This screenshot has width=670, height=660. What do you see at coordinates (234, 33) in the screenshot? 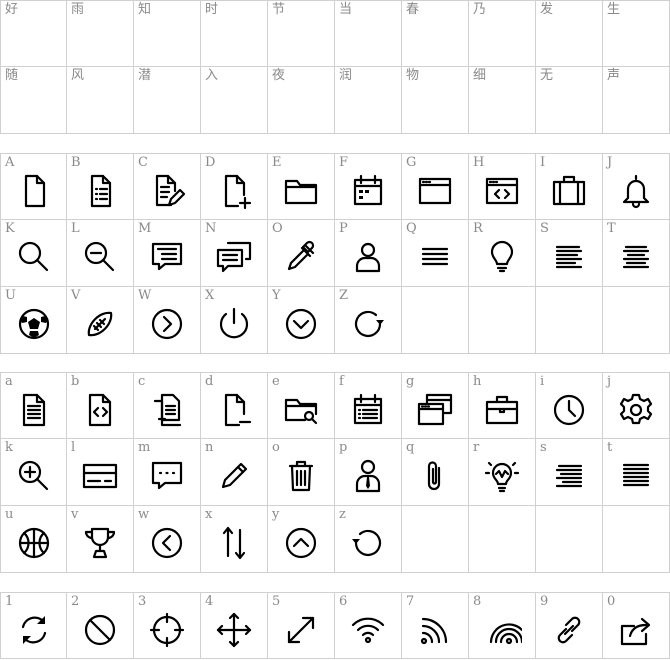
I see `chinese-cell: 时` at bounding box center [234, 33].